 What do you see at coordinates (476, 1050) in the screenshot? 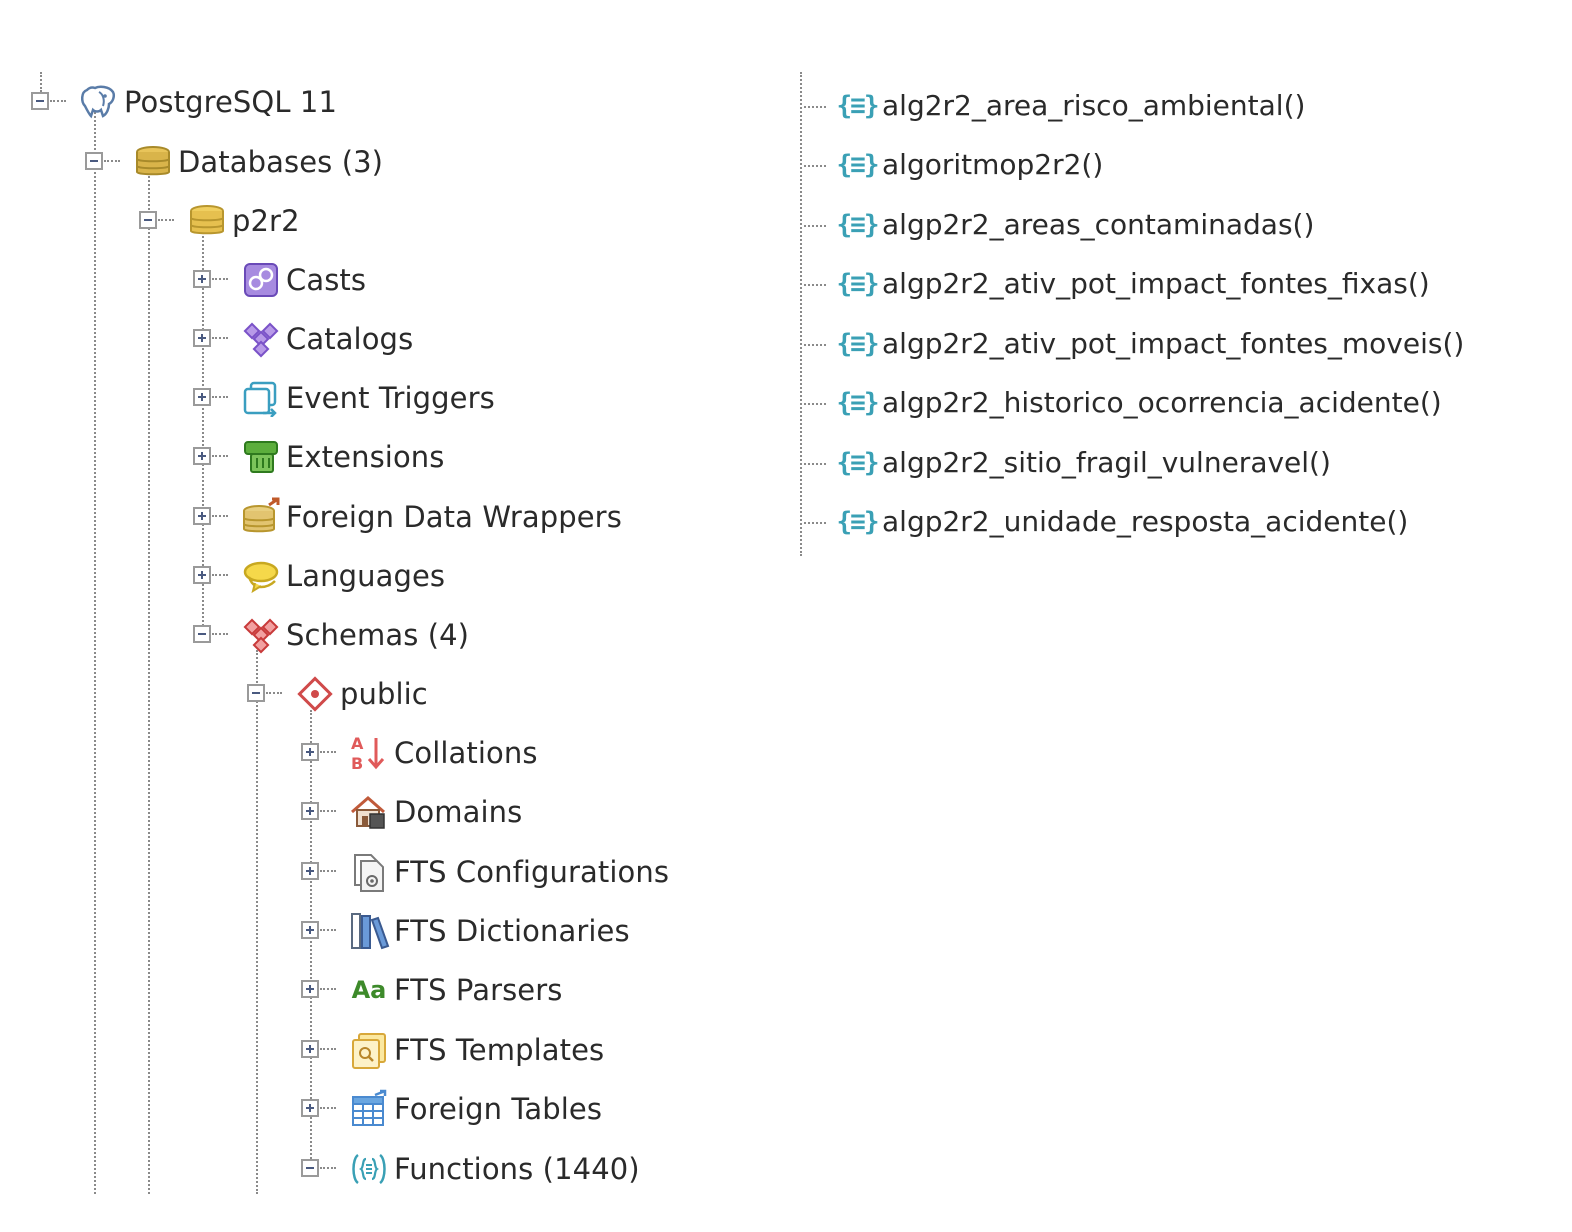
I see `tree-node-fts-templates: FTS Templates` at bounding box center [476, 1050].